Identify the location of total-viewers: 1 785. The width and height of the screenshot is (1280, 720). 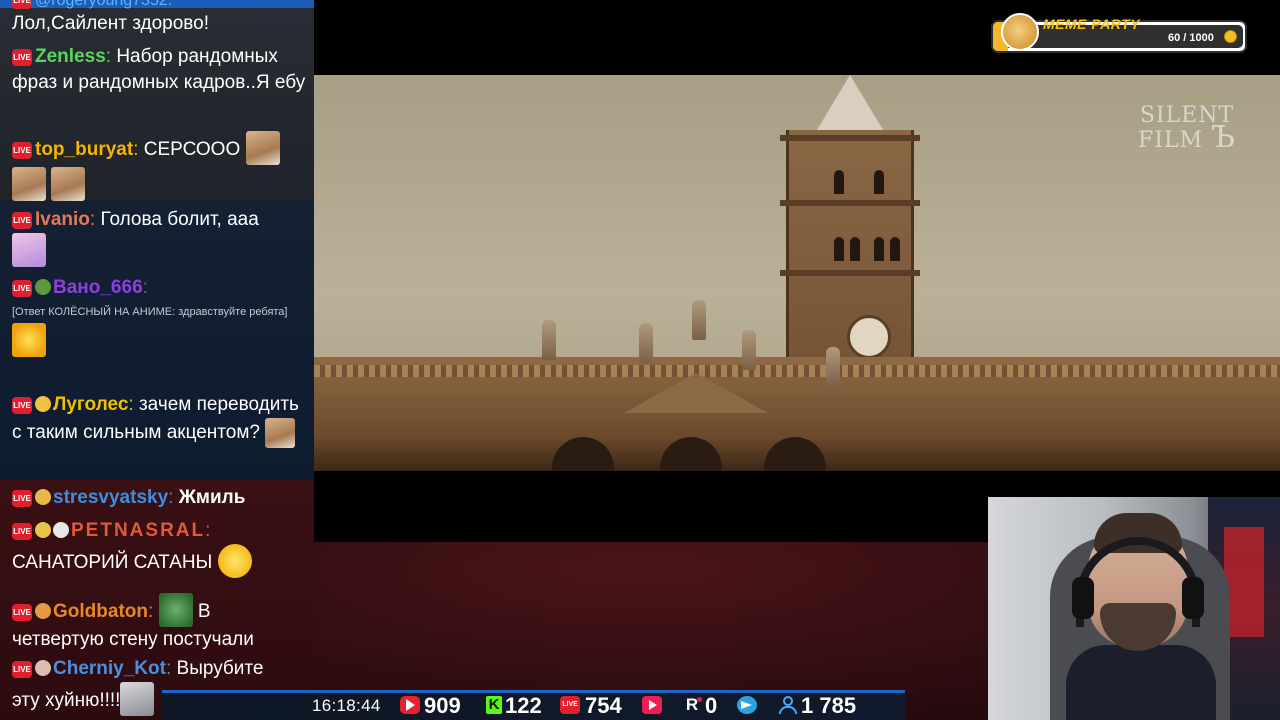
(829, 705).